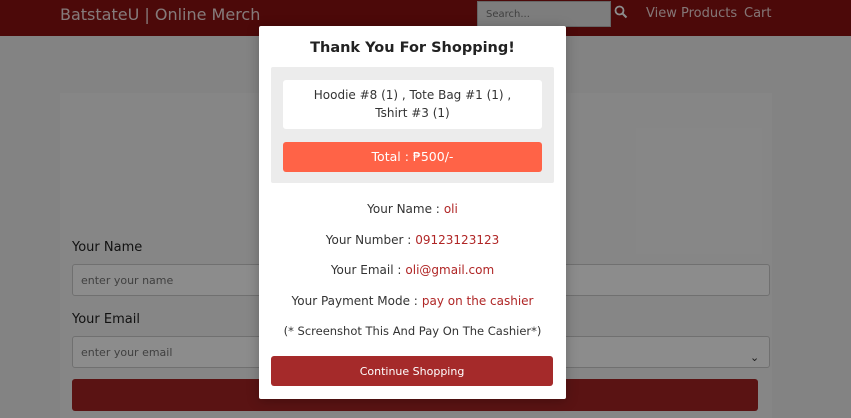 This screenshot has height=418, width=851. Describe the element at coordinates (354, 301) in the screenshot. I see `info-payment-label: Your Payment Mode :` at that location.